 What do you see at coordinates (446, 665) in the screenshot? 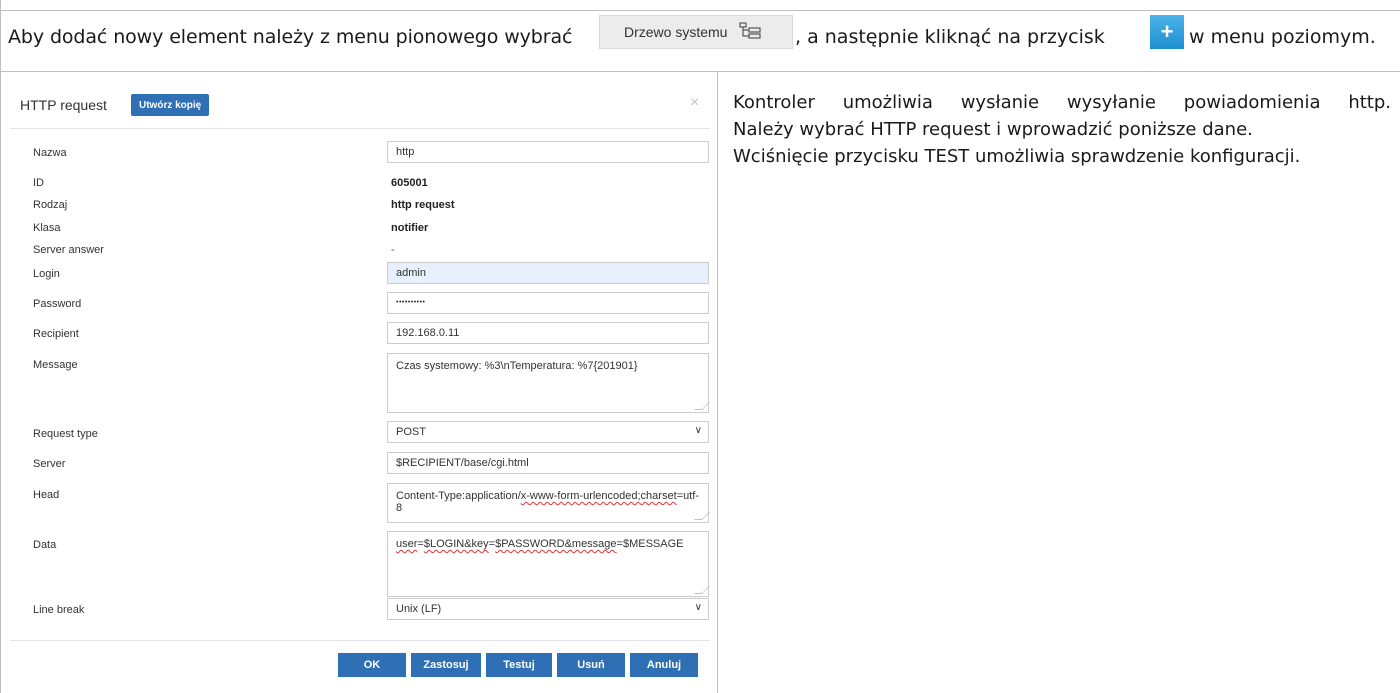
I see `apply-button: Zastosuj` at bounding box center [446, 665].